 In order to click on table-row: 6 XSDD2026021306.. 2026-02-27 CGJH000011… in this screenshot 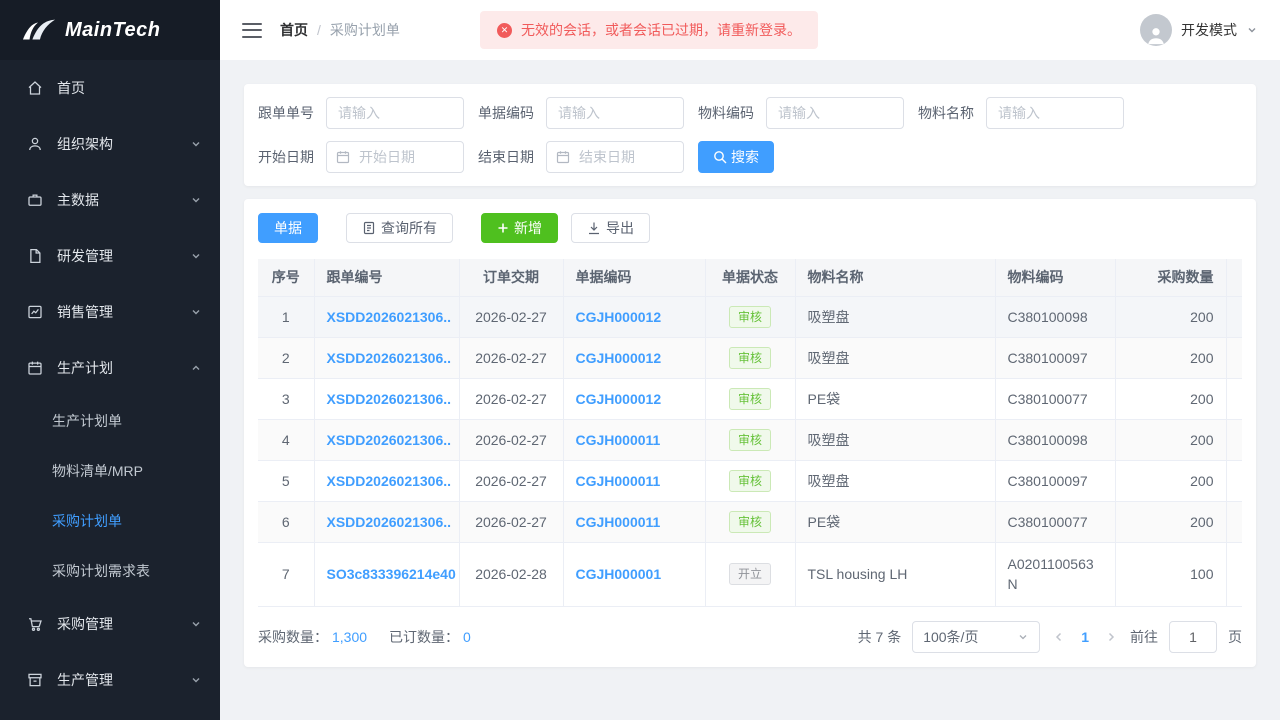, I will do `click(750, 522)`.